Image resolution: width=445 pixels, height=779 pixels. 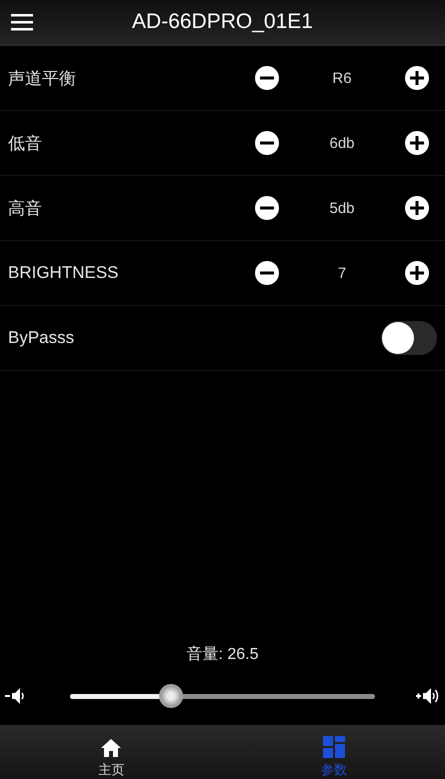 I want to click on slider-thumb, so click(x=170, y=696).